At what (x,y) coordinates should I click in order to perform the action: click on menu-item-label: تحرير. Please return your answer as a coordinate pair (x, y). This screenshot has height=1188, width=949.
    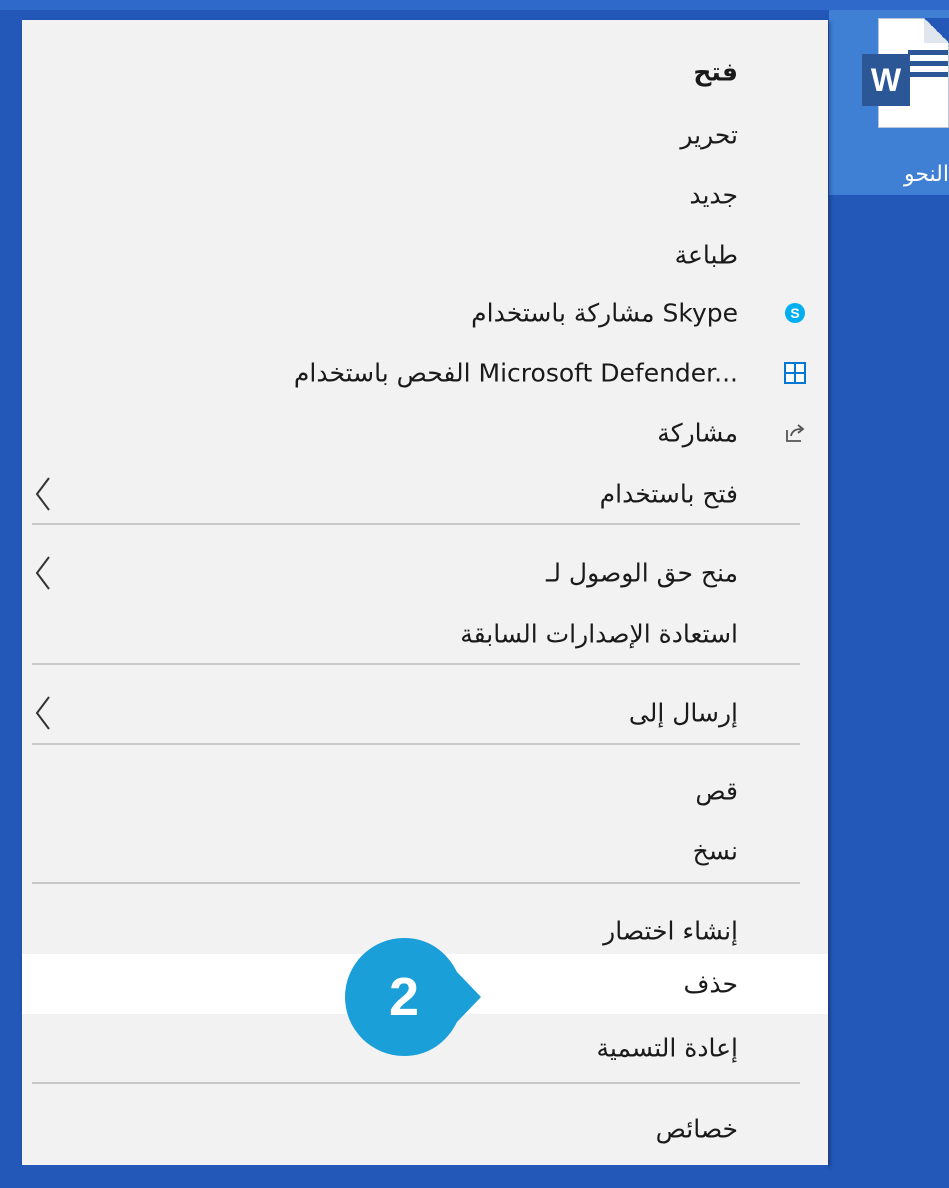
    Looking at the image, I should click on (709, 135).